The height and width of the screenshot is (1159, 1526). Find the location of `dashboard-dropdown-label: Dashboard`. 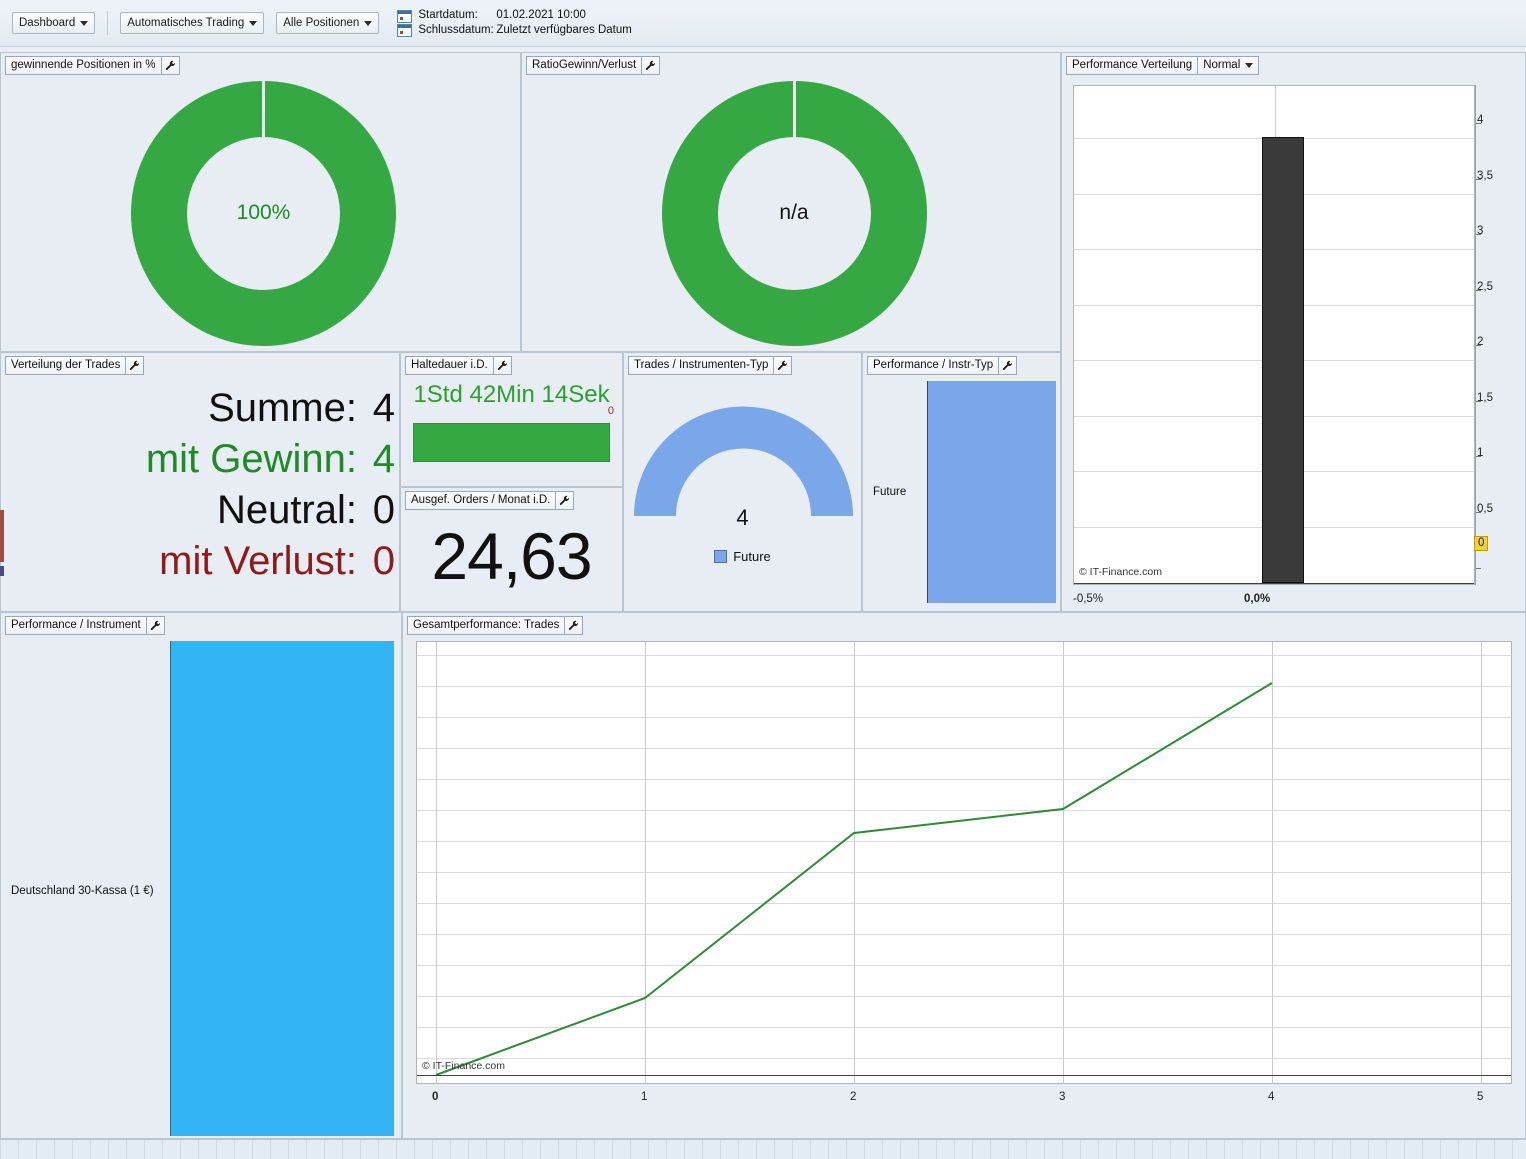

dashboard-dropdown-label: Dashboard is located at coordinates (47, 23).